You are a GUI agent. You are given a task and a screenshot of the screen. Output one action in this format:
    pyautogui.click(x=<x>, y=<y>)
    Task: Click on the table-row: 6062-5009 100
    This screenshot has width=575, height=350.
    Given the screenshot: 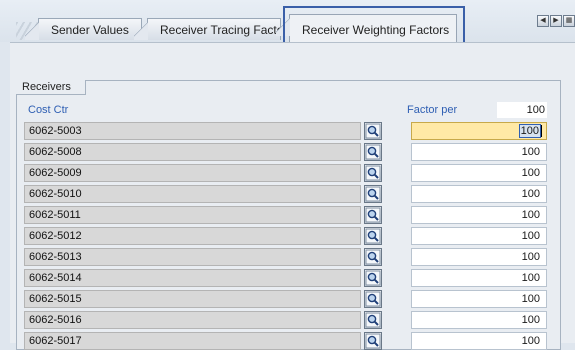 What is the action you would take?
    pyautogui.click(x=289, y=173)
    